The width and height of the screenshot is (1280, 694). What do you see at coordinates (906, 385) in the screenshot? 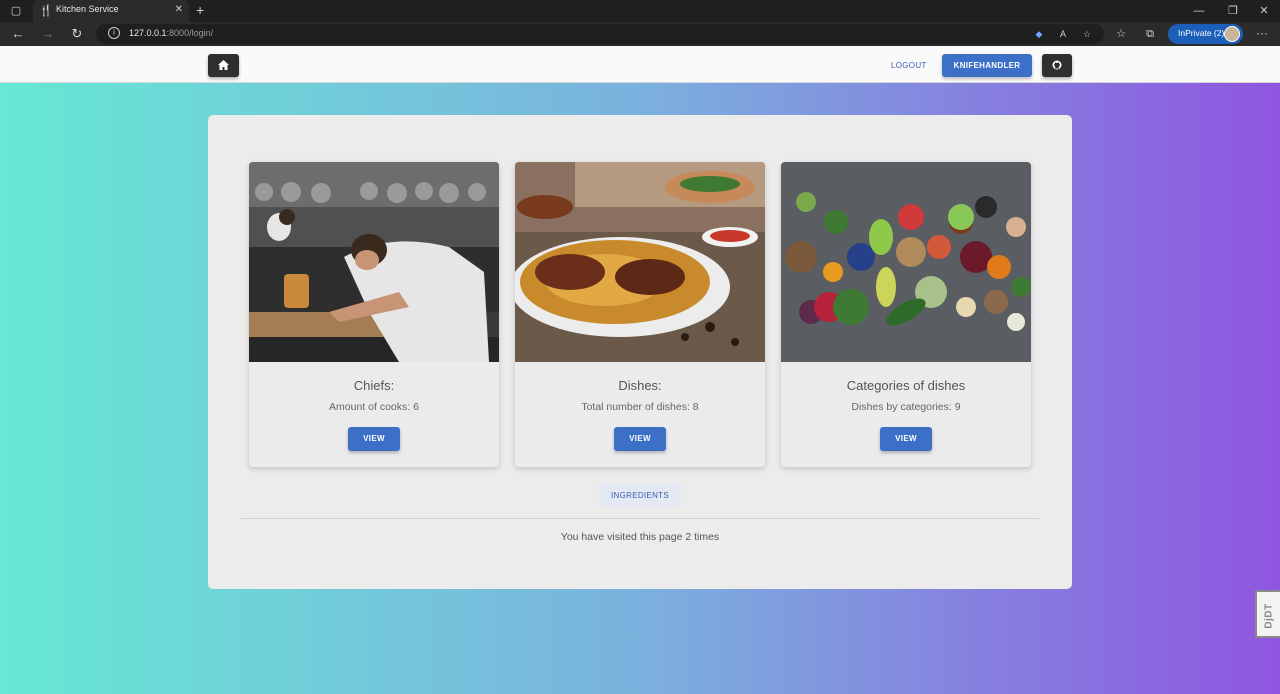
I see `card-title: Categories of dishes` at bounding box center [906, 385].